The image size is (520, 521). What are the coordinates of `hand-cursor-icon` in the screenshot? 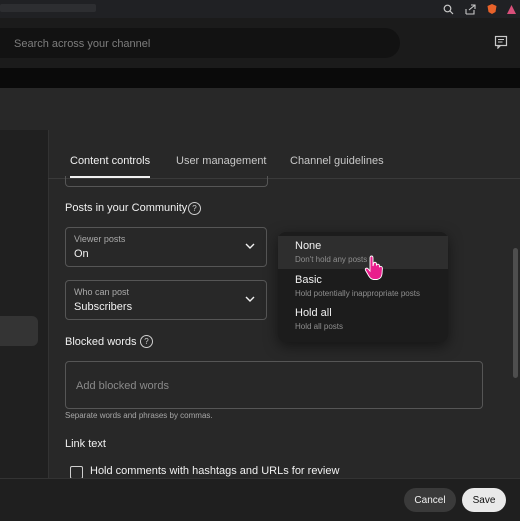 It's located at (373, 267).